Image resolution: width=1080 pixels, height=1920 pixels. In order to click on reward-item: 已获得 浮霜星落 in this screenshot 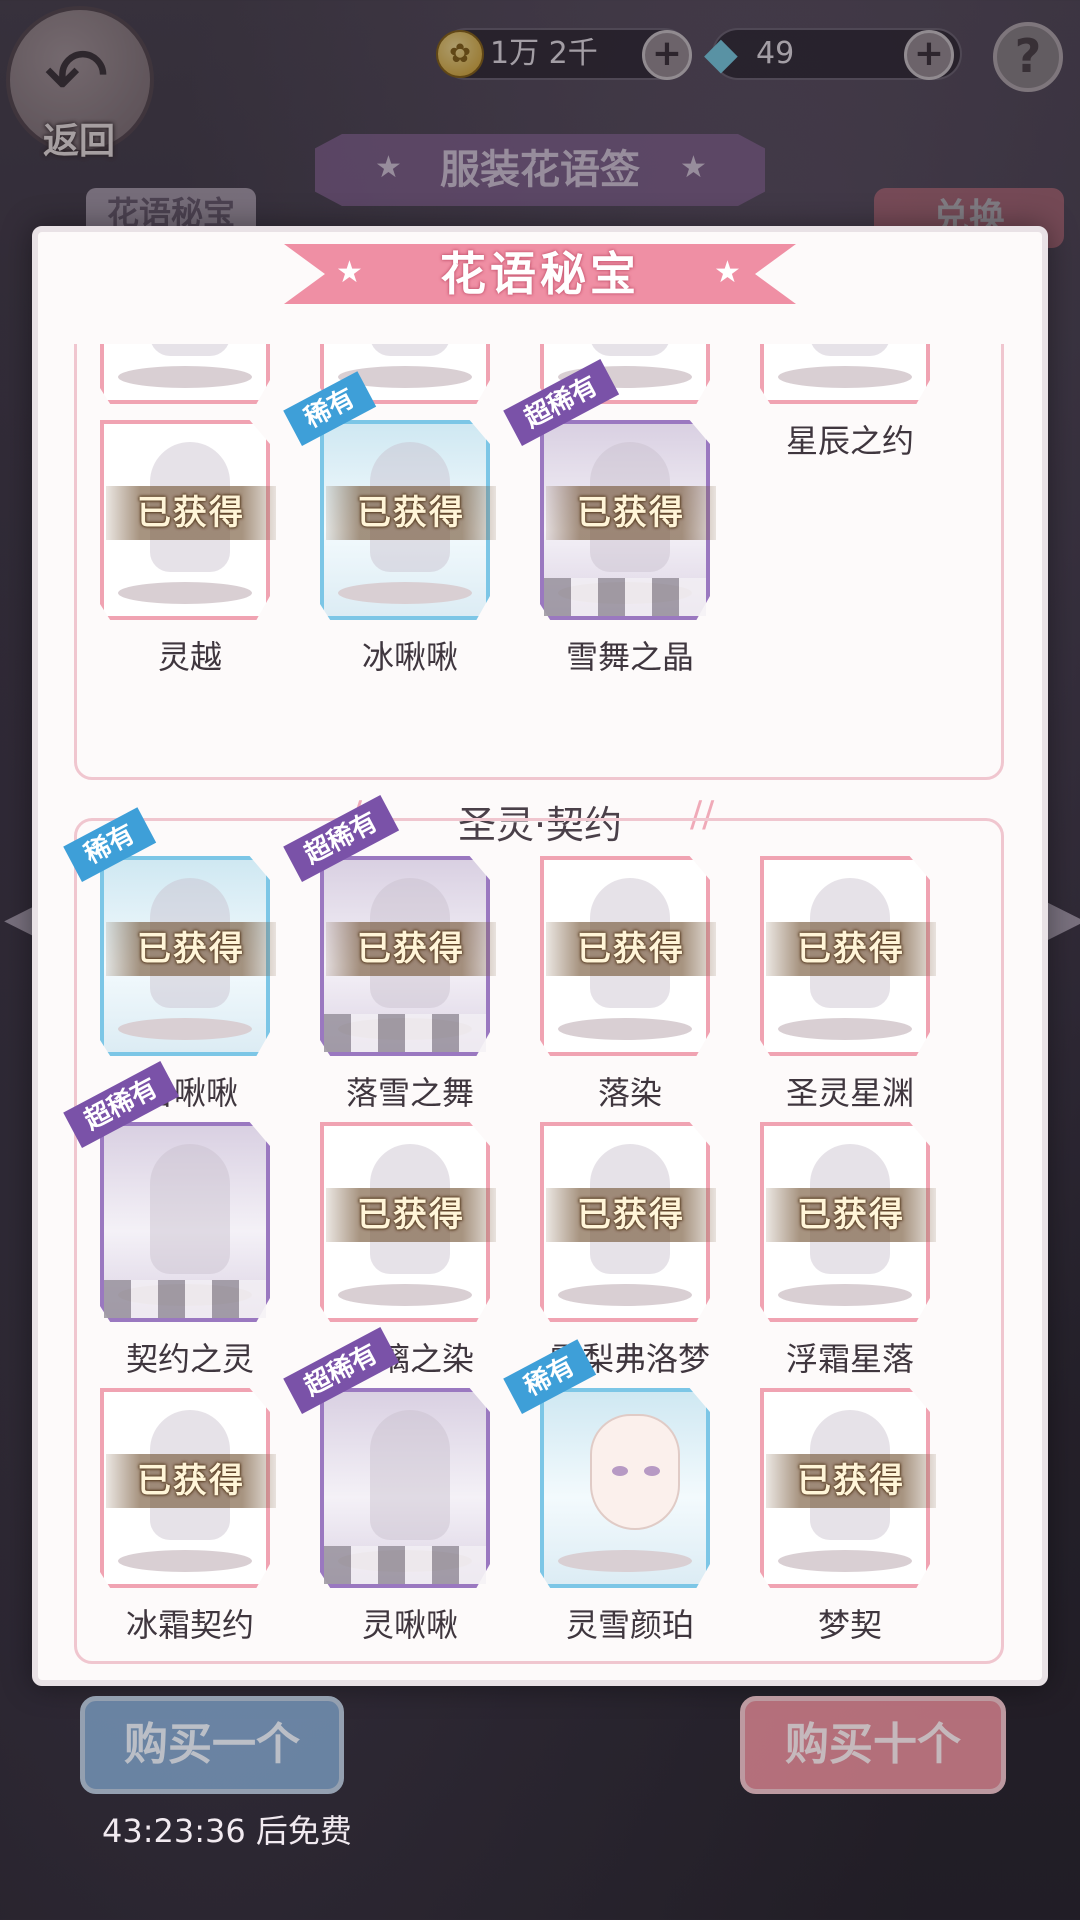, I will do `click(850, 1252)`.